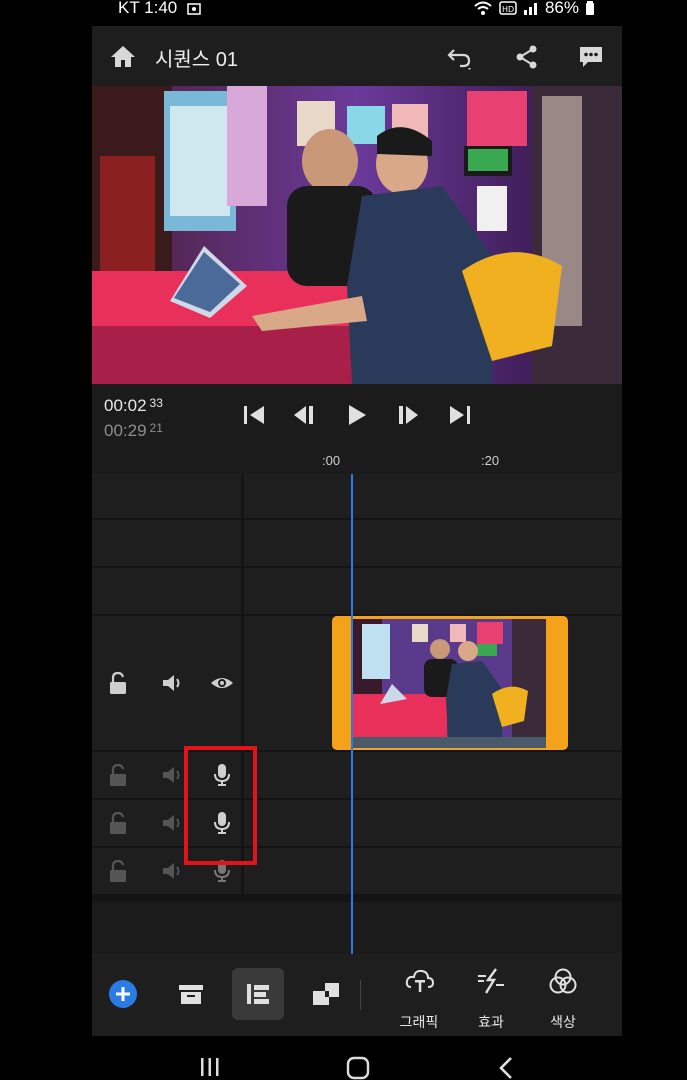 The image size is (687, 1080). What do you see at coordinates (156, 403) in the screenshot?
I see `current-frames: 33` at bounding box center [156, 403].